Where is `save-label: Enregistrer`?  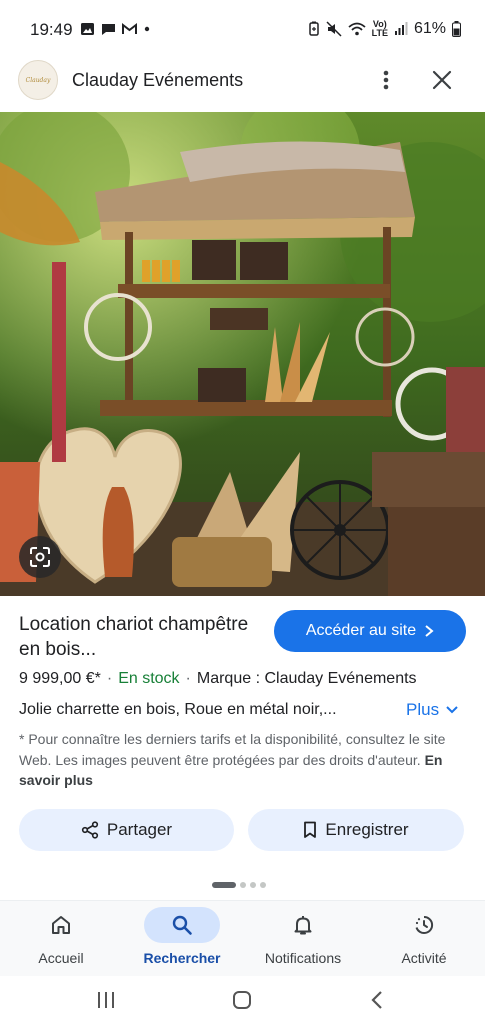
save-label: Enregistrer is located at coordinates (367, 829).